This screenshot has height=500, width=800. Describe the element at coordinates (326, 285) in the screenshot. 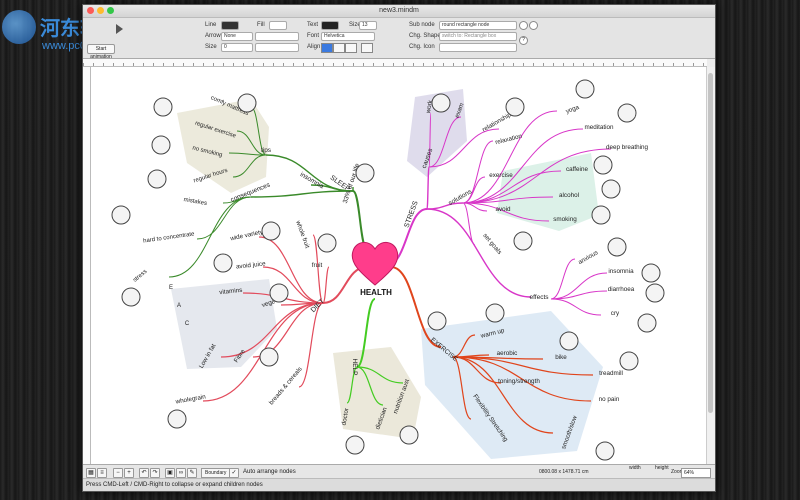

I see `diet-fruit-link` at that location.